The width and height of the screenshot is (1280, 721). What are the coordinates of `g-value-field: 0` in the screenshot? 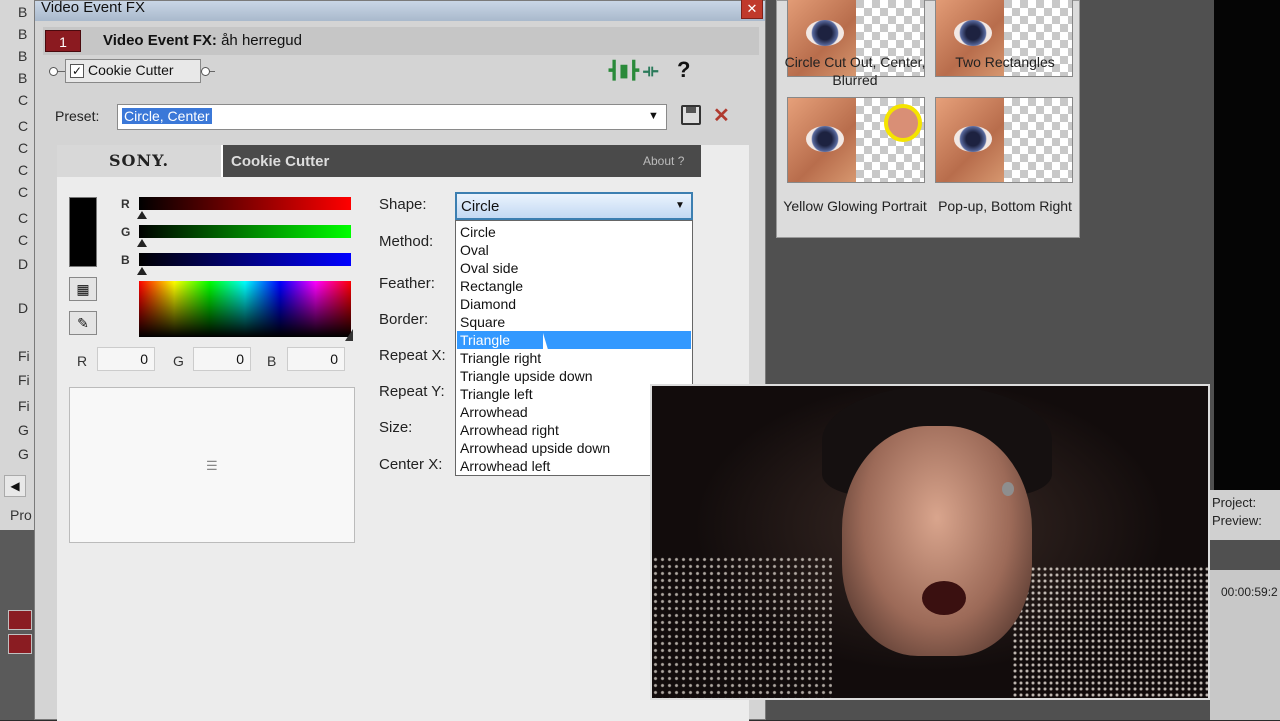 It's located at (222, 359).